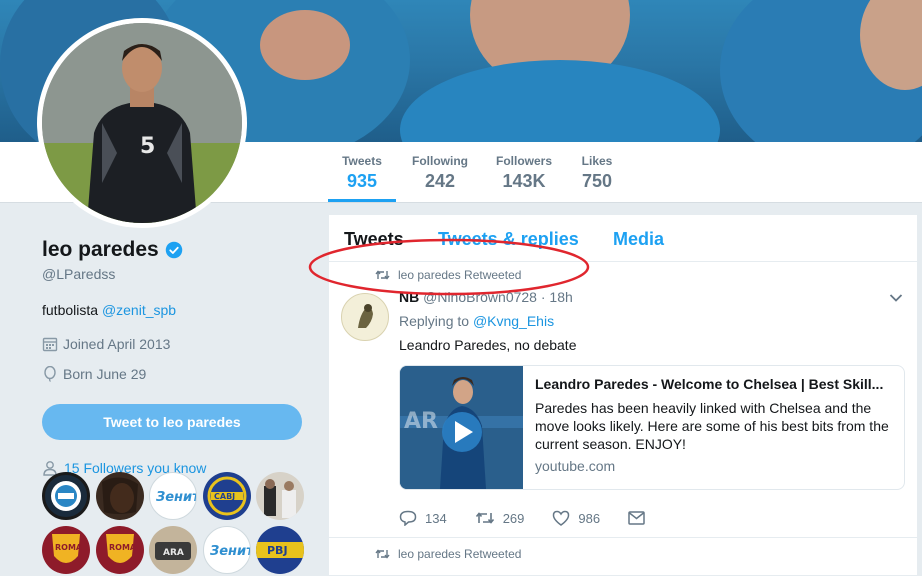 This screenshot has width=922, height=576. Describe the element at coordinates (409, 297) in the screenshot. I see `tweet-author-name: NB` at that location.